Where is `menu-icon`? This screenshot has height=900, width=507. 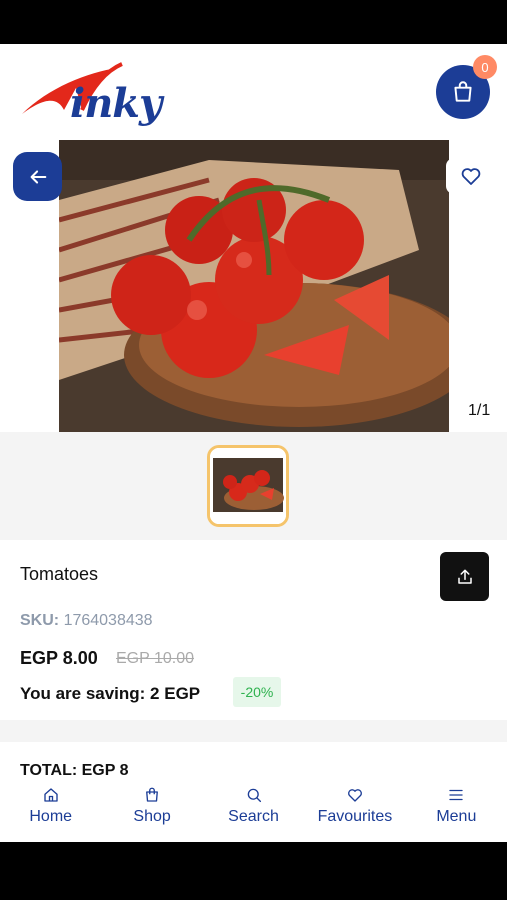
menu-icon is located at coordinates (456, 795).